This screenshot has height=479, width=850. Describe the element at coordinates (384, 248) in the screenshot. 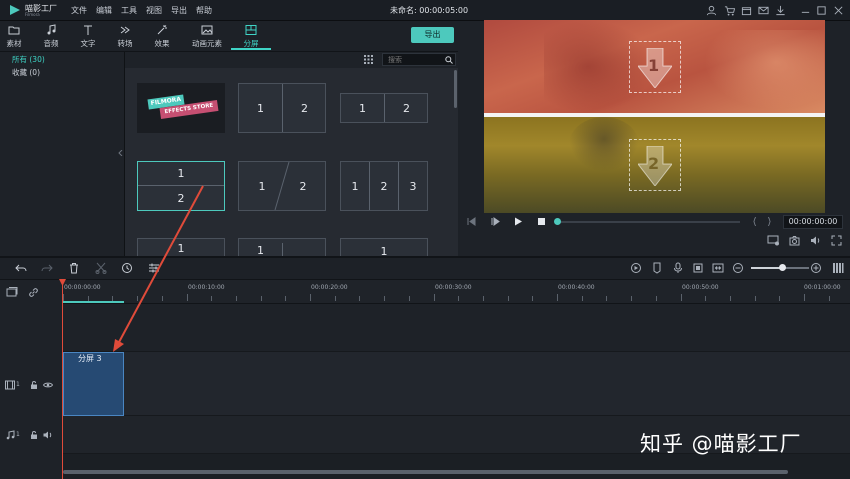

I see `split-thumb-row3-c: 1` at that location.